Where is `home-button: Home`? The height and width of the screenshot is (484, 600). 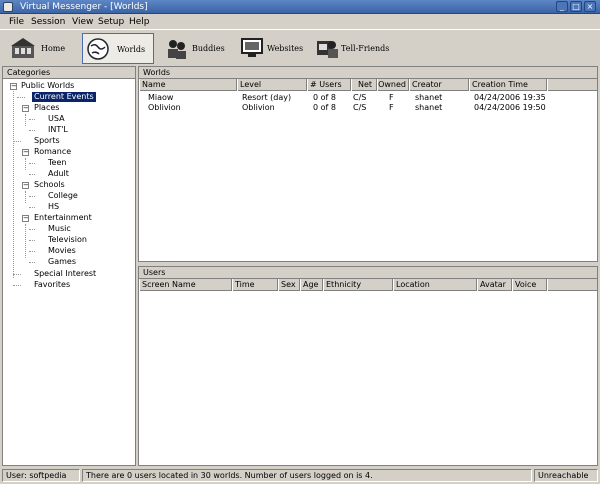
home-button: Home is located at coordinates (41, 48).